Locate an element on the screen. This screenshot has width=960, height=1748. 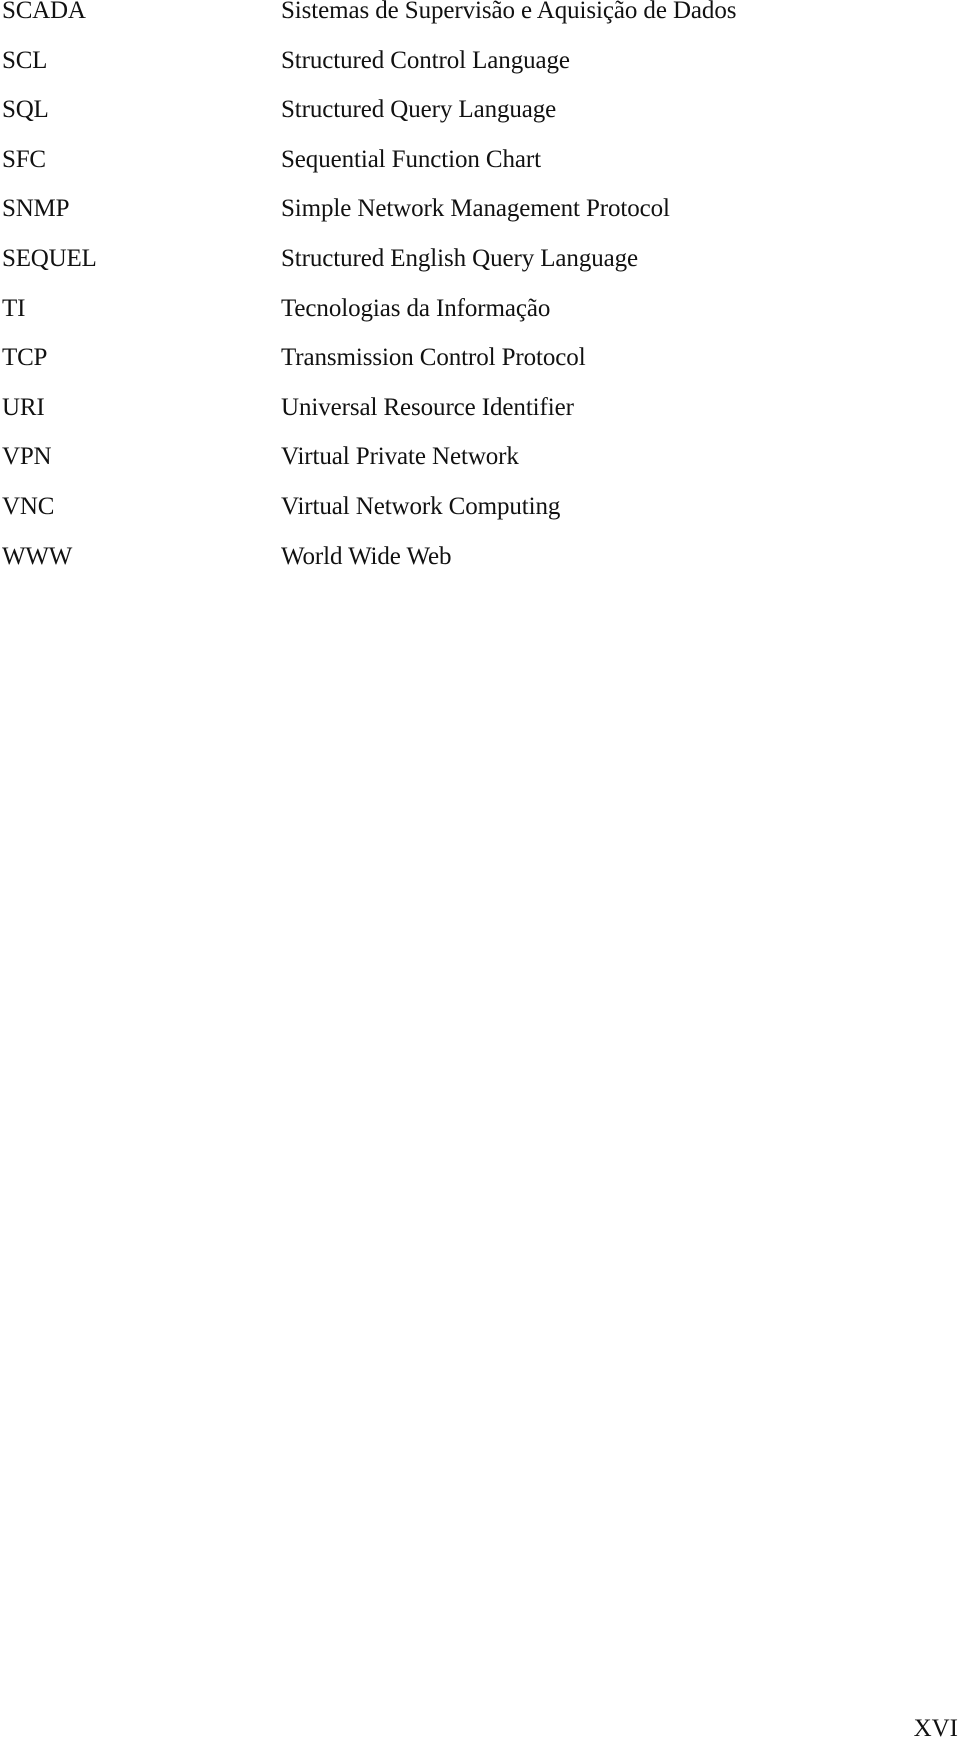
abbreviation-row: SQL Structured Query Language is located at coordinates (472, 120).